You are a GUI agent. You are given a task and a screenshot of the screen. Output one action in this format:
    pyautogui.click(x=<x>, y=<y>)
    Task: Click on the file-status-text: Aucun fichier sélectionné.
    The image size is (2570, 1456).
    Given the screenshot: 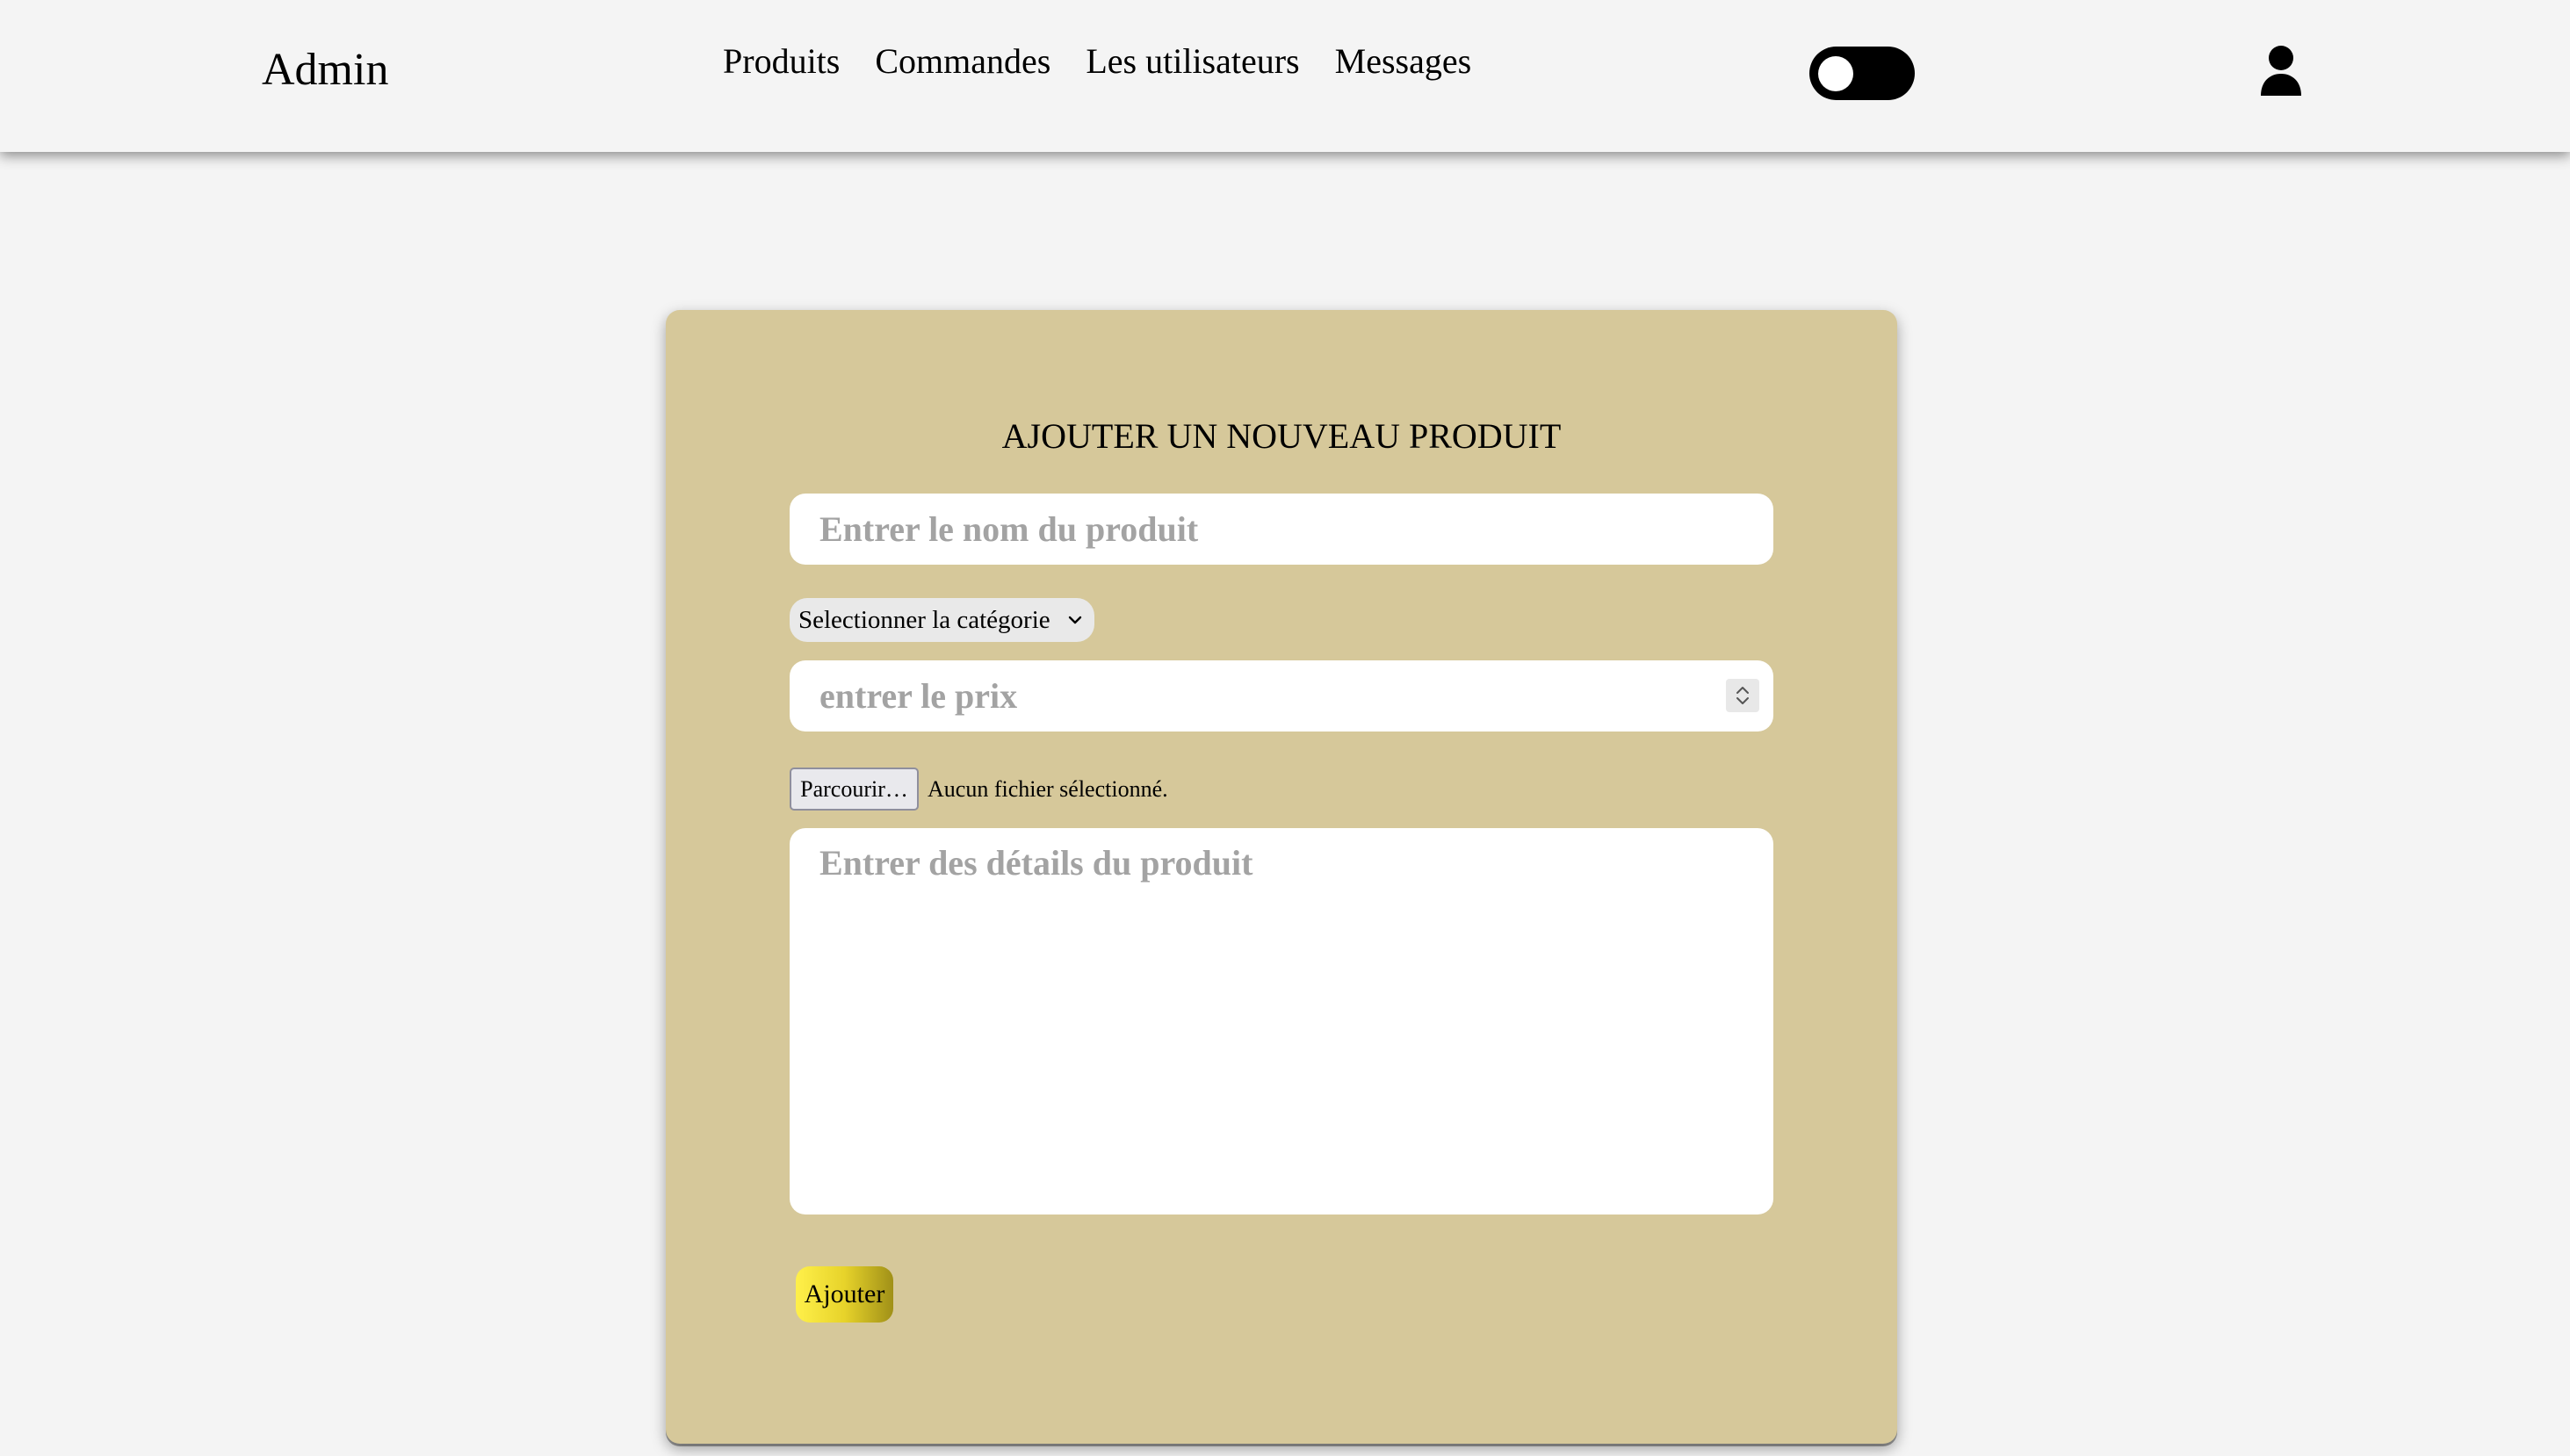 What is the action you would take?
    pyautogui.click(x=1048, y=789)
    